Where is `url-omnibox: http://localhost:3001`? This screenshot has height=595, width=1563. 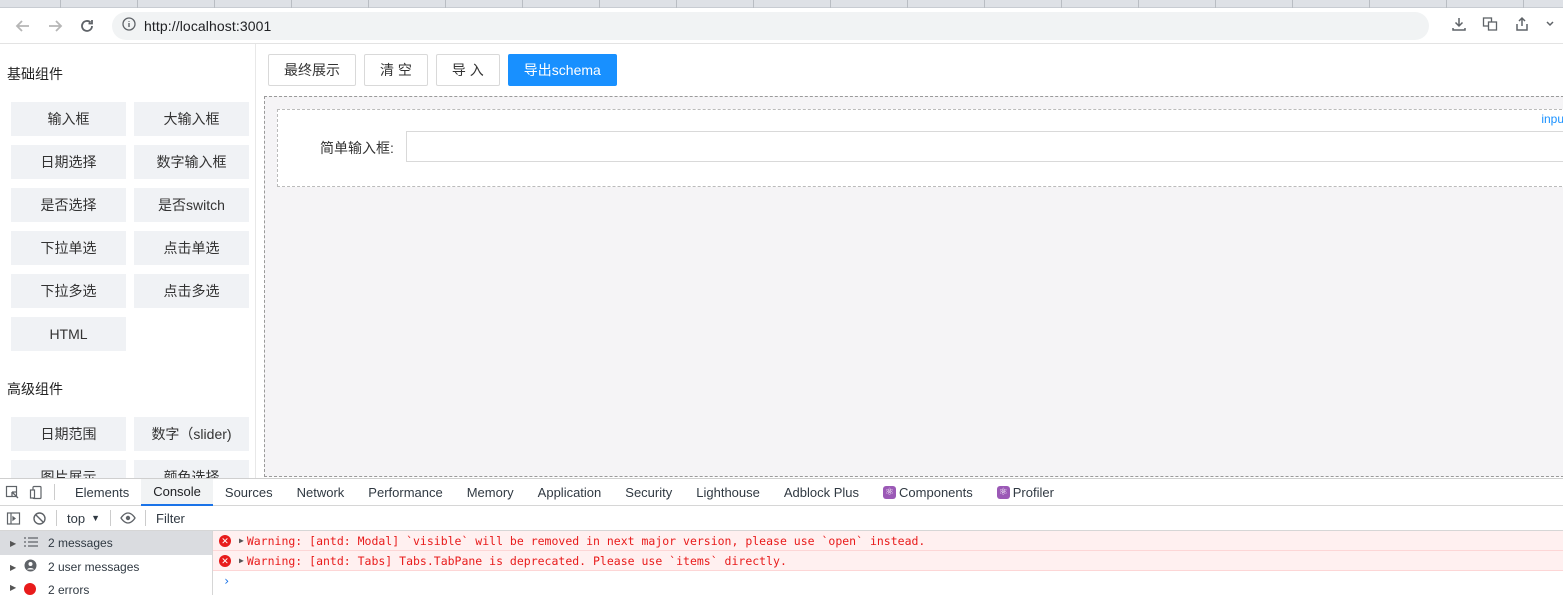 url-omnibox: http://localhost:3001 is located at coordinates (770, 25).